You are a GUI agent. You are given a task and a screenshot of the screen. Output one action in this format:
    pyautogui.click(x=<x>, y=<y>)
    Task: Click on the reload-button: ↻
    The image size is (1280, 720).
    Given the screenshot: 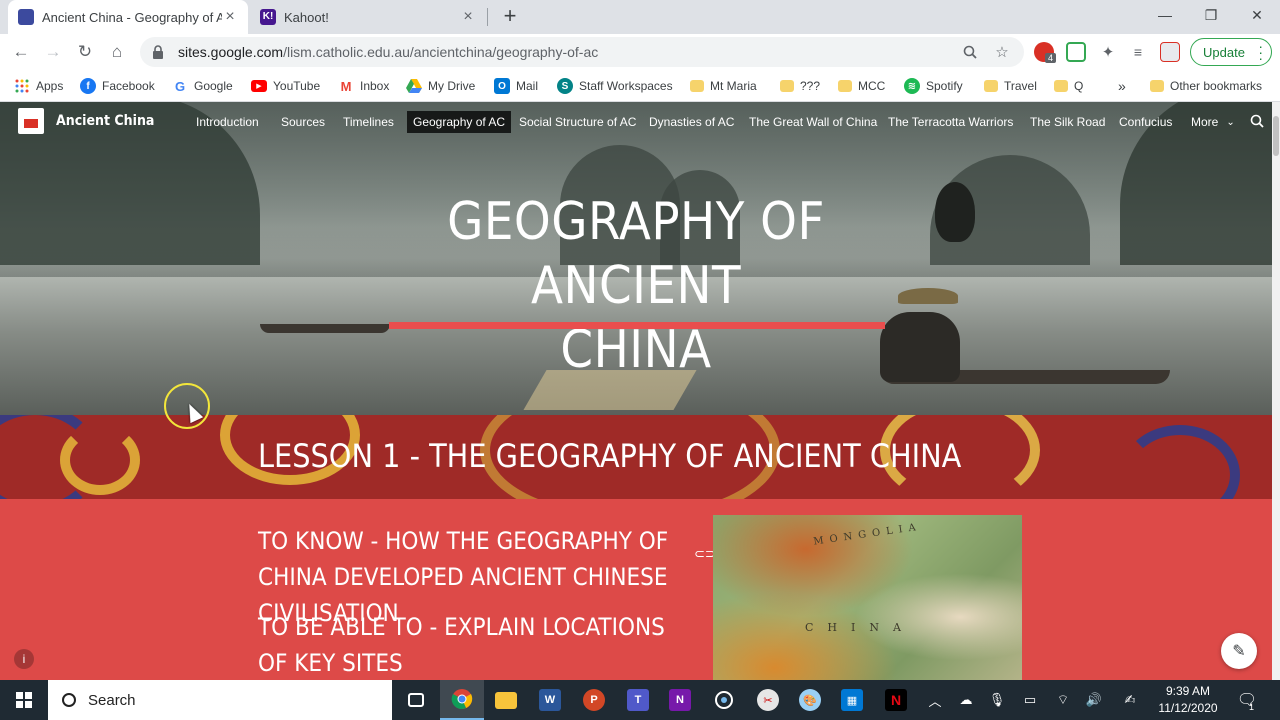 What is the action you would take?
    pyautogui.click(x=85, y=52)
    